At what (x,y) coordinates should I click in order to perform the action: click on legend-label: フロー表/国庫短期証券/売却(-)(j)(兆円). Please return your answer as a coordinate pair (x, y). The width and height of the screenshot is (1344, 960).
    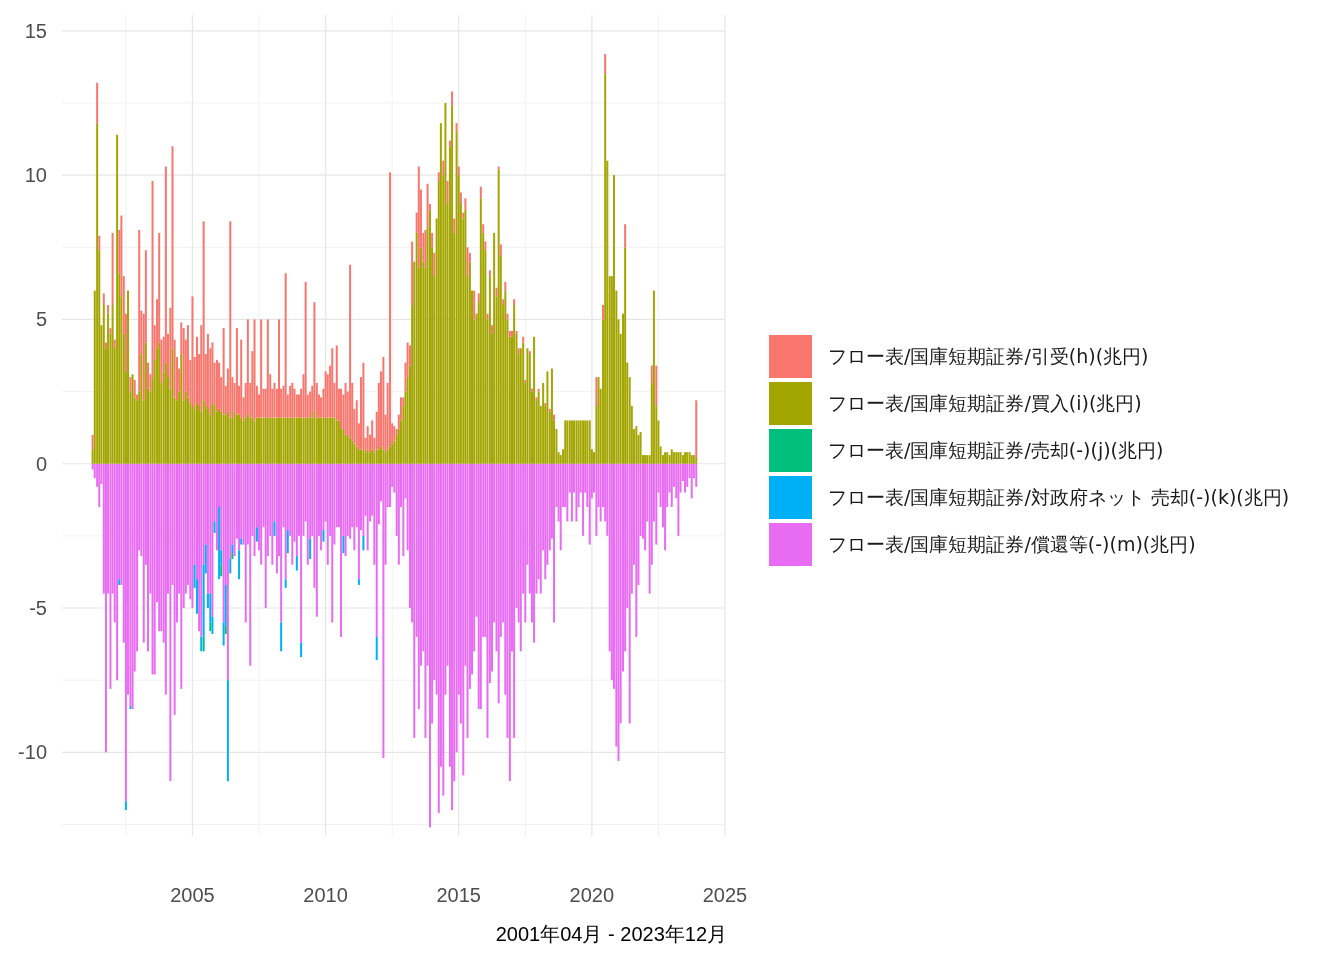
    Looking at the image, I should click on (996, 450).